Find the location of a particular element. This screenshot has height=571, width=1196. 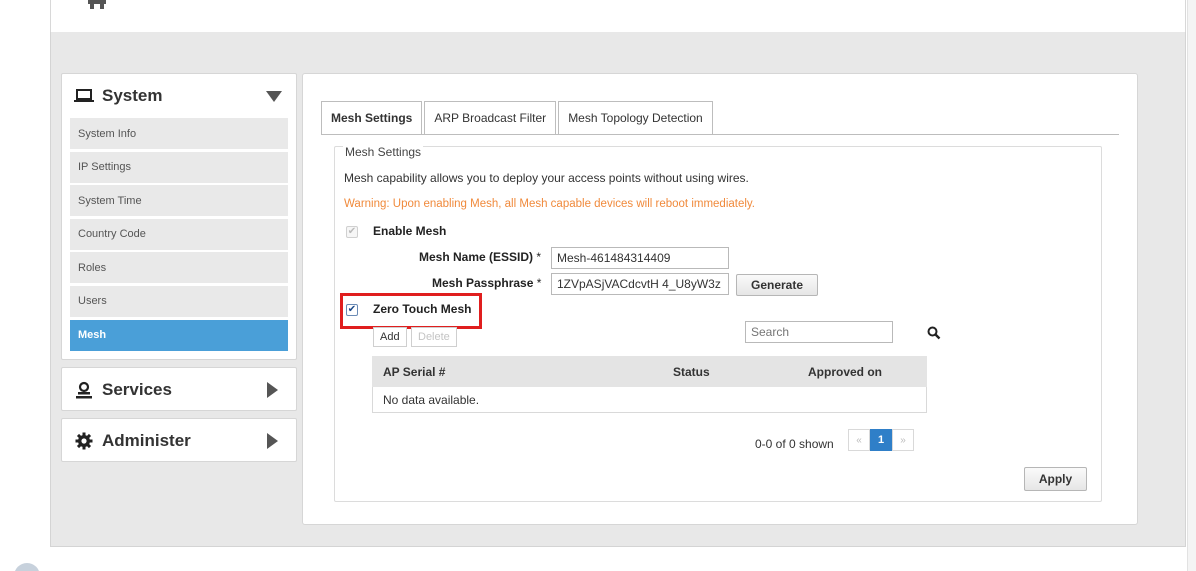

table-header-row: AP Serial # Status Approved on is located at coordinates (649, 371).